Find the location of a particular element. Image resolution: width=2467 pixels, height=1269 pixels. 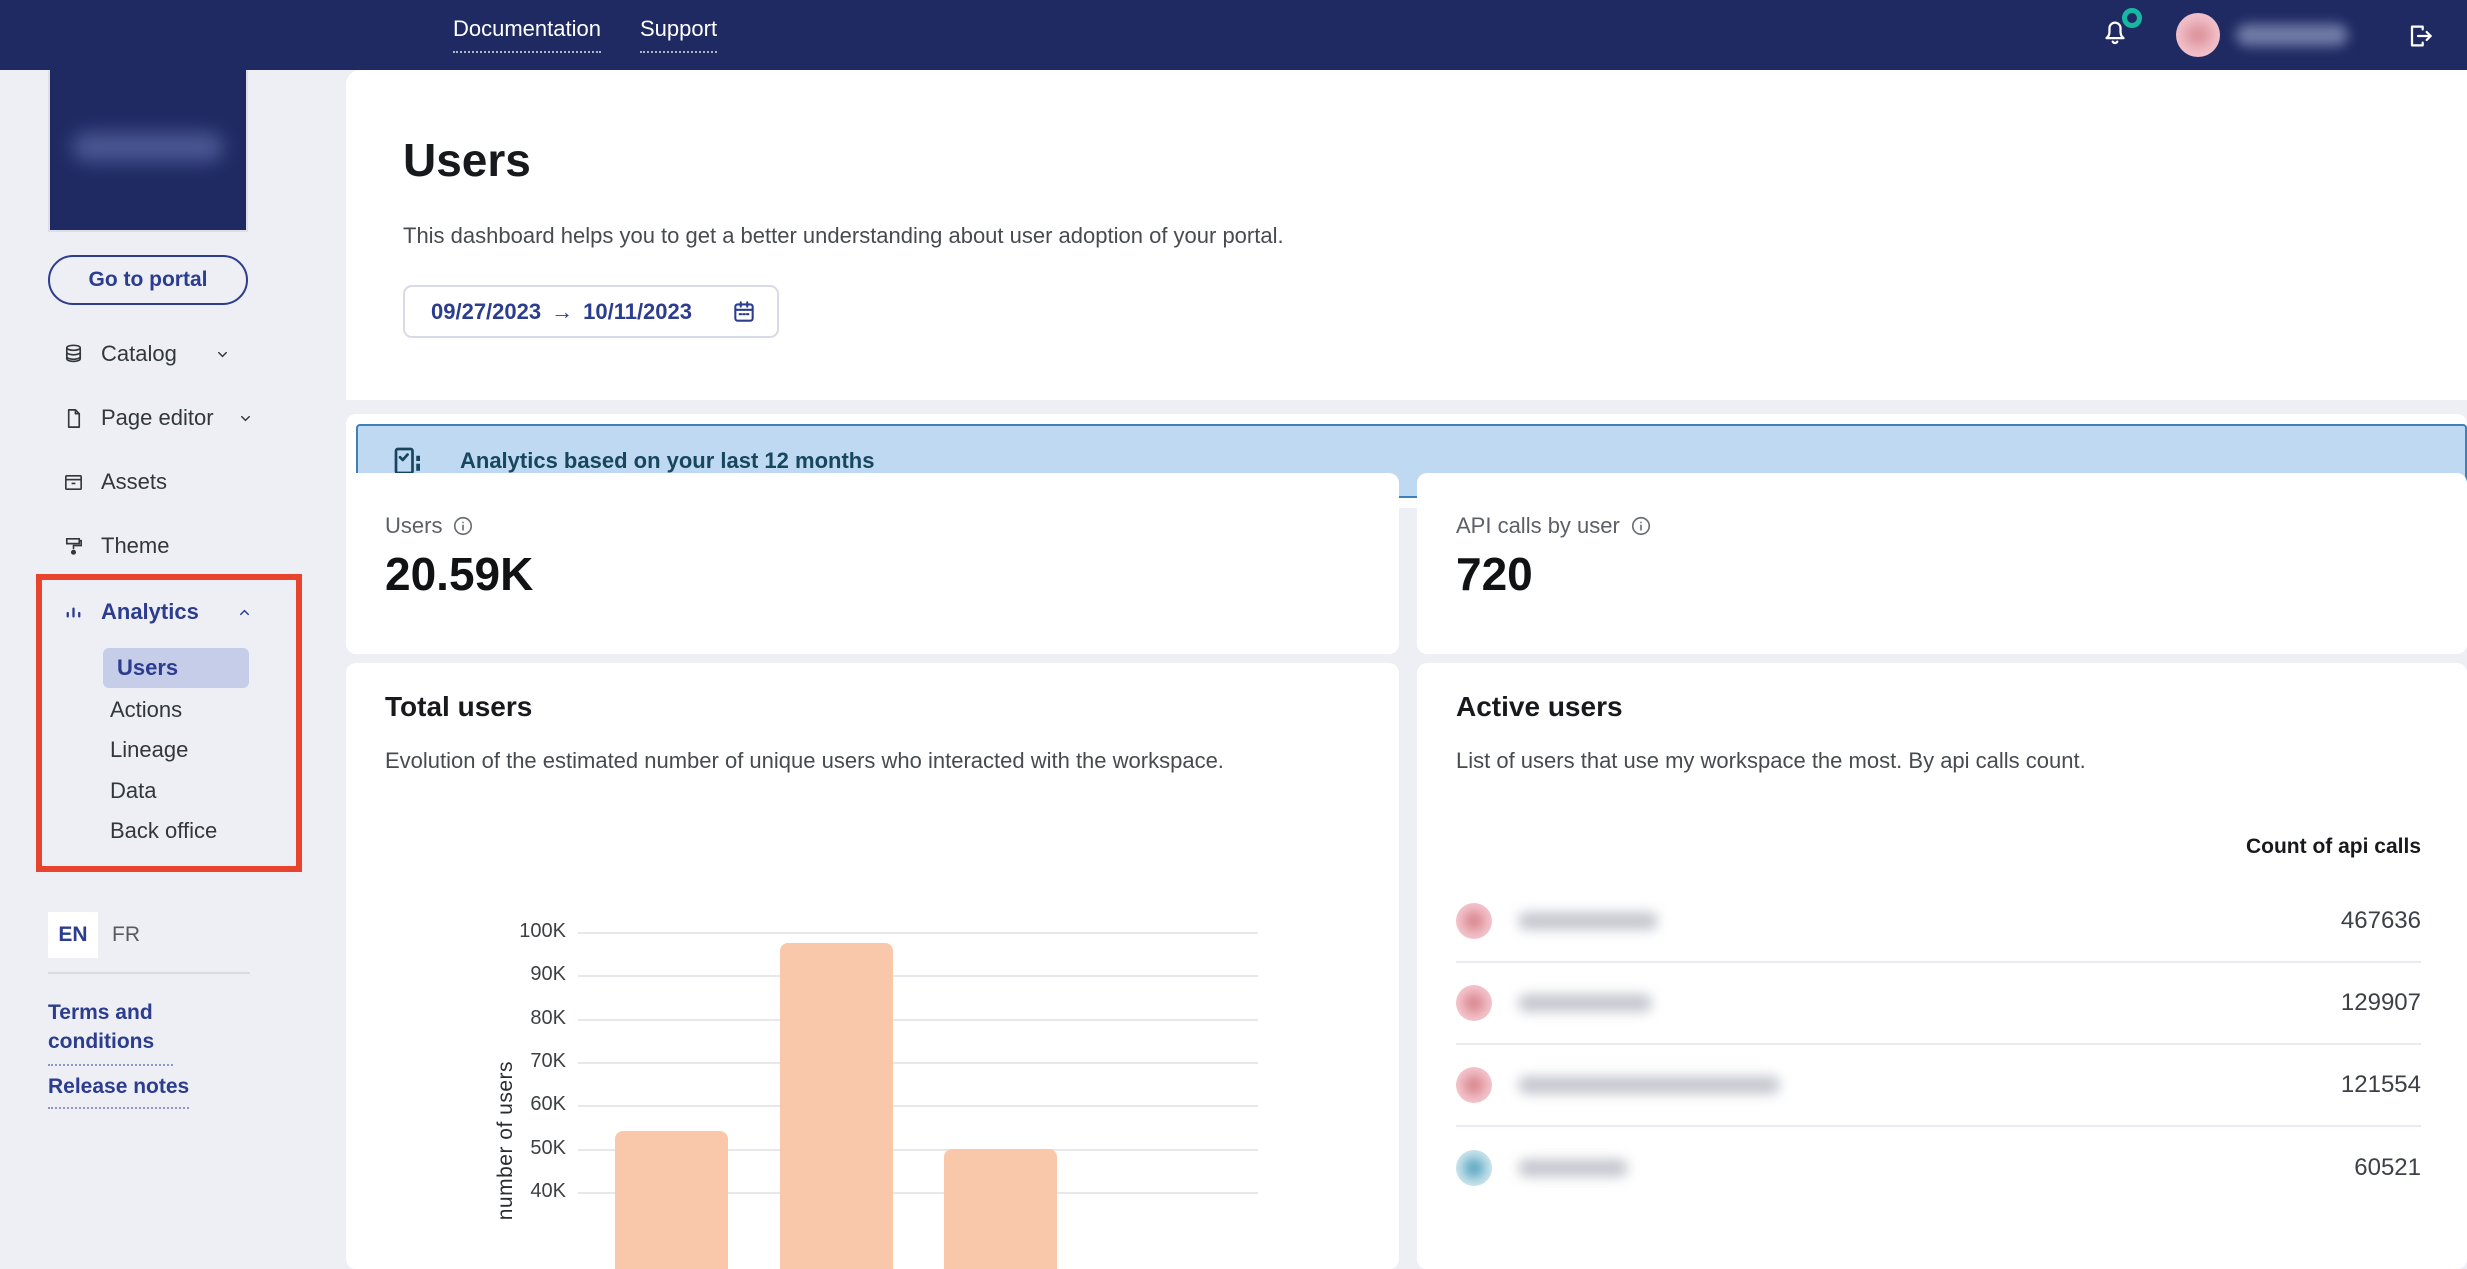

metric-label: Users is located at coordinates (414, 525).